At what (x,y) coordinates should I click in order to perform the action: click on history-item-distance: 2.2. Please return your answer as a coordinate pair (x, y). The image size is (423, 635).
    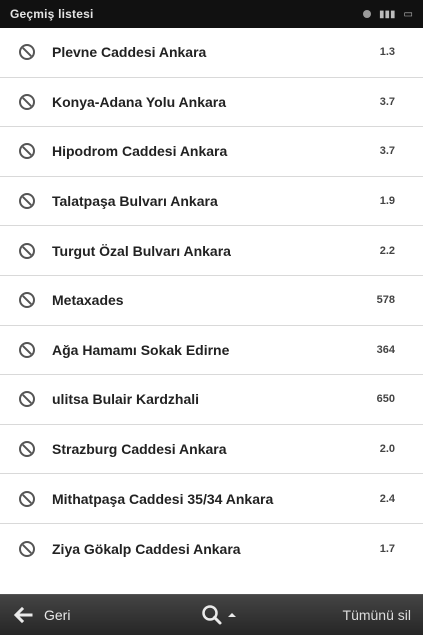
    Looking at the image, I should click on (387, 250).